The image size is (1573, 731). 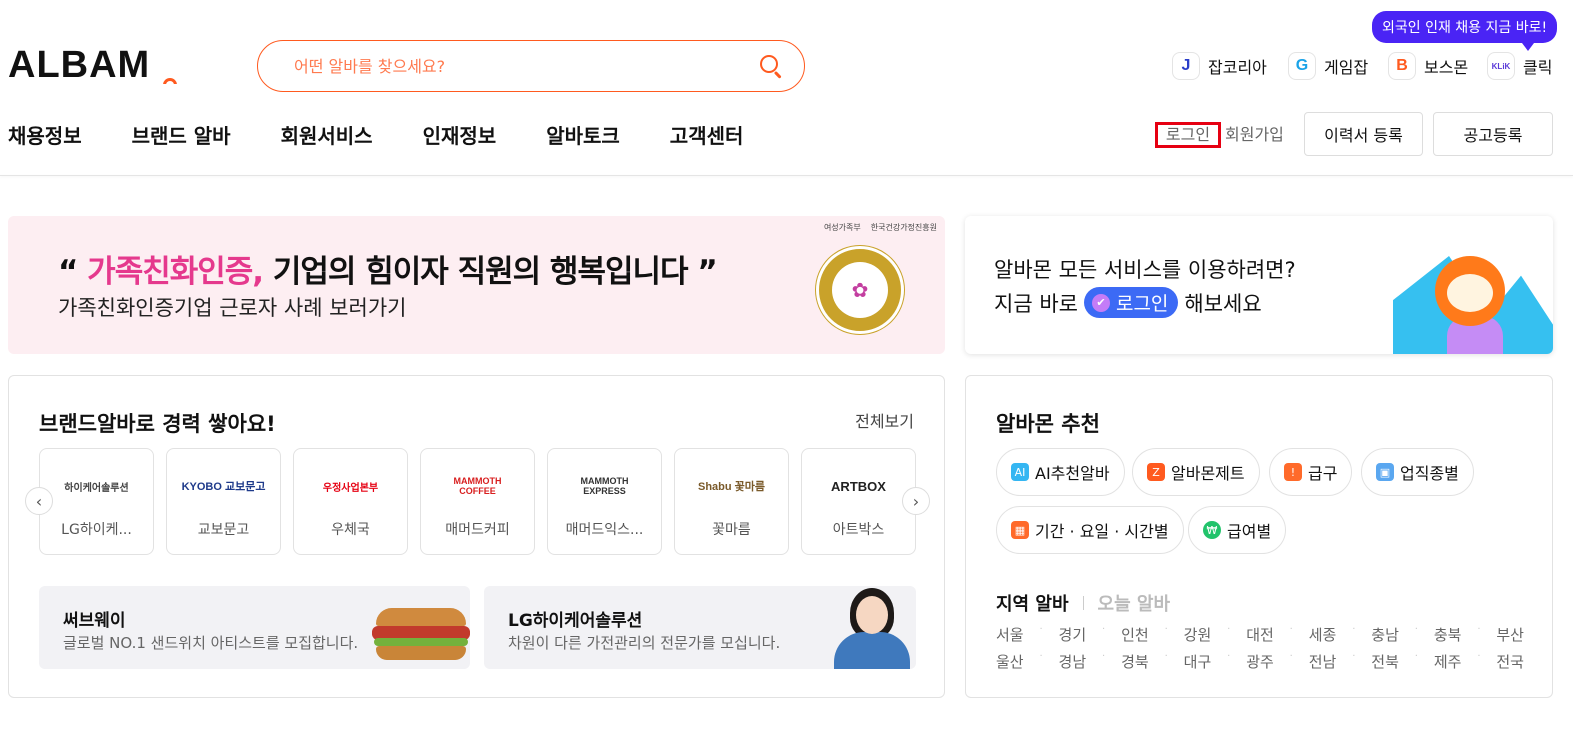 I want to click on chip-salary: ₩ 급여별, so click(x=1237, y=530).